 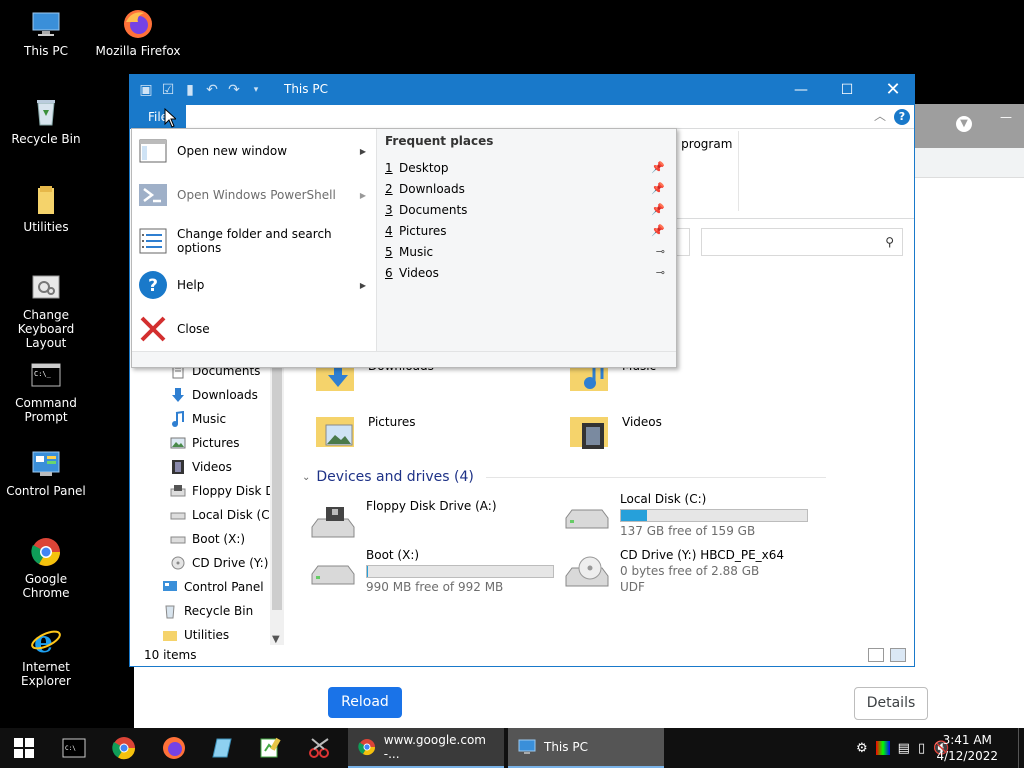 I want to click on taskbar-snipping-tool, so click(x=320, y=748).